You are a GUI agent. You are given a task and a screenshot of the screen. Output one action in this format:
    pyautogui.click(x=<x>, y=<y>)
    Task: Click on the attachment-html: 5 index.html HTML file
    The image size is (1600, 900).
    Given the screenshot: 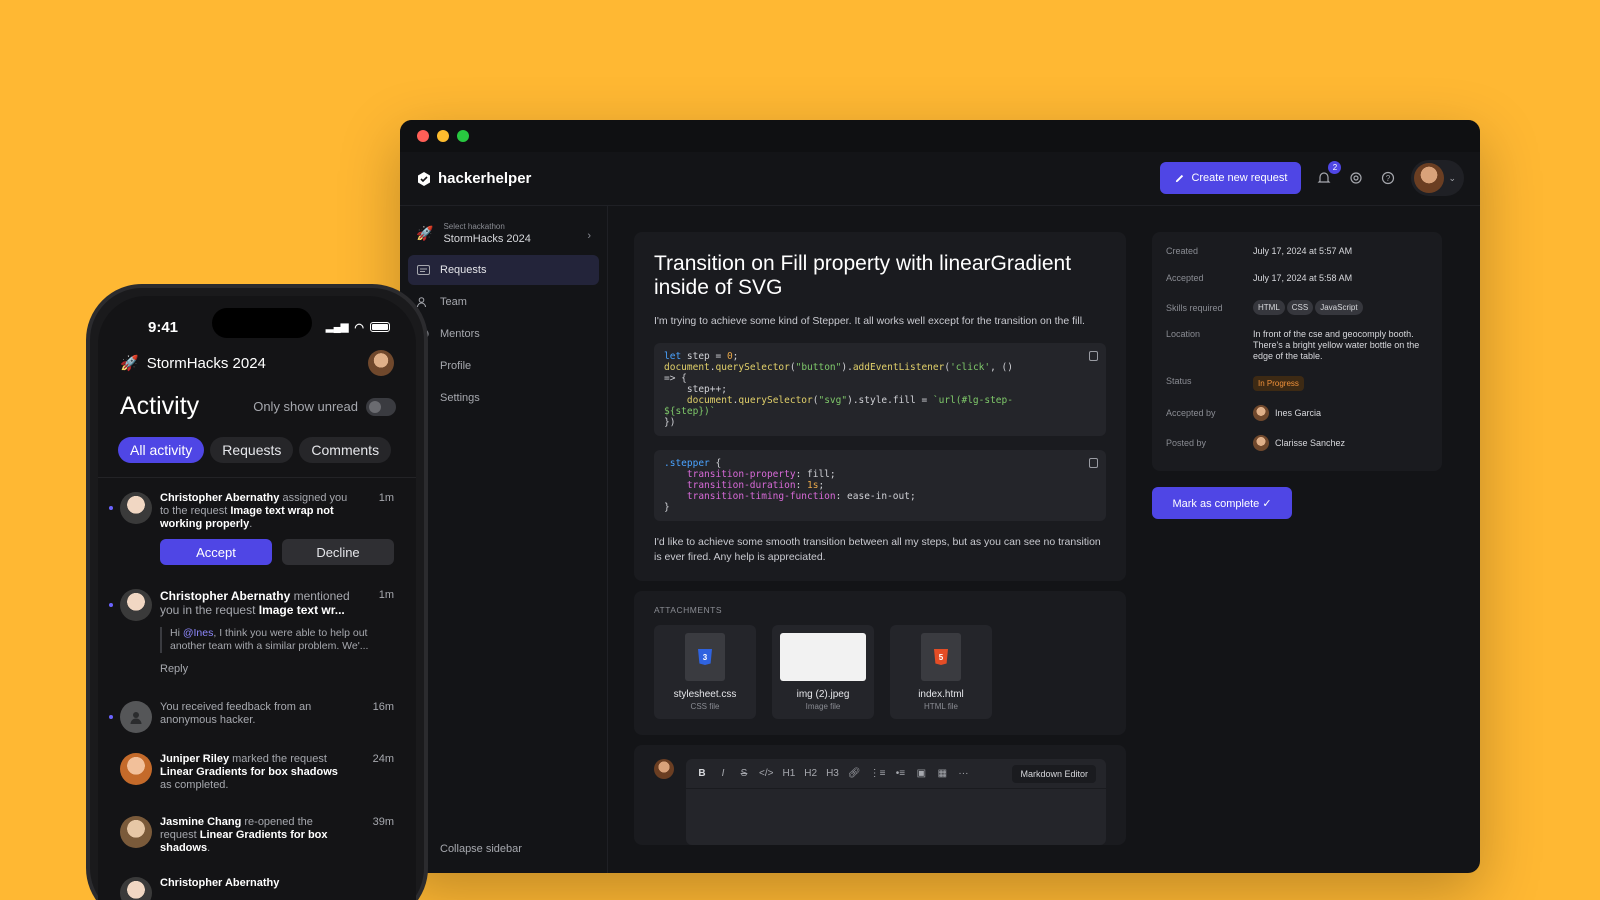 What is the action you would take?
    pyautogui.click(x=941, y=672)
    